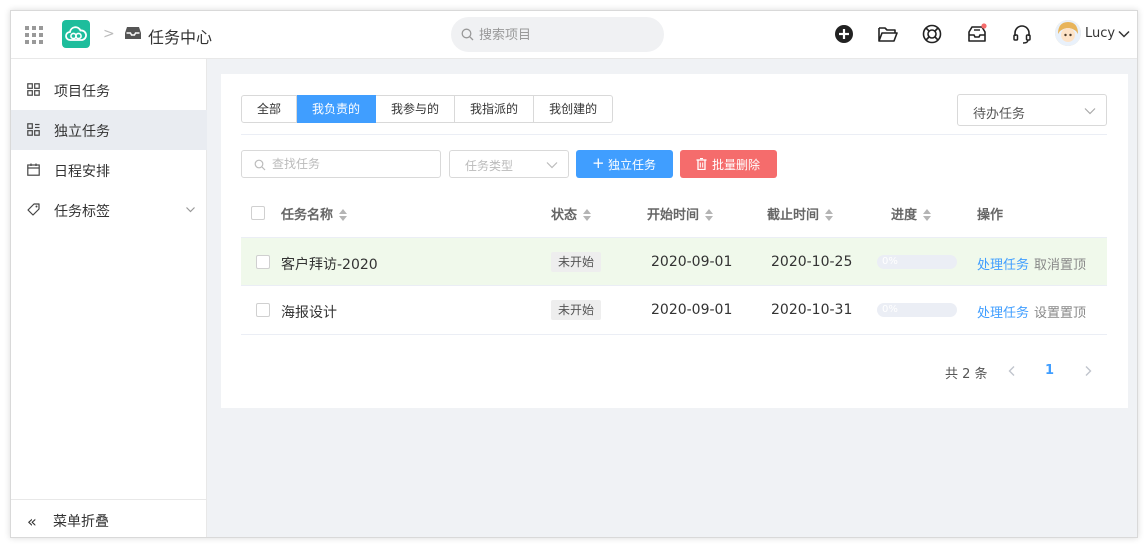 This screenshot has width=1147, height=547. What do you see at coordinates (674, 134) in the screenshot?
I see `divider` at bounding box center [674, 134].